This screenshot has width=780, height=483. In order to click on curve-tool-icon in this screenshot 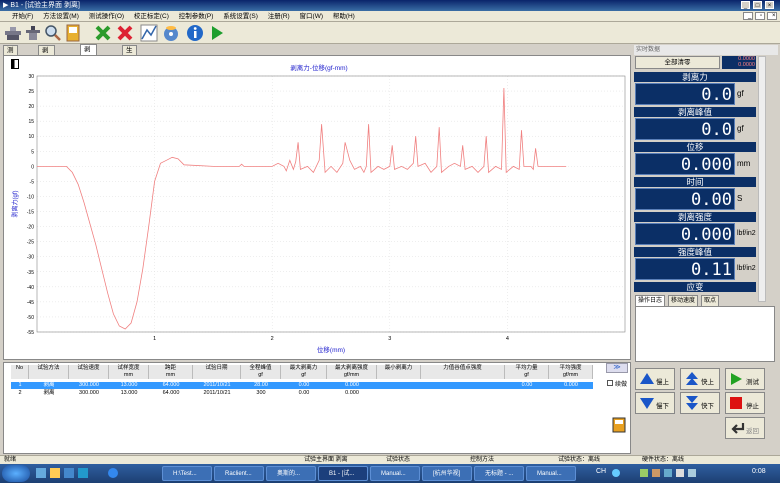, I will do `click(149, 33)`.